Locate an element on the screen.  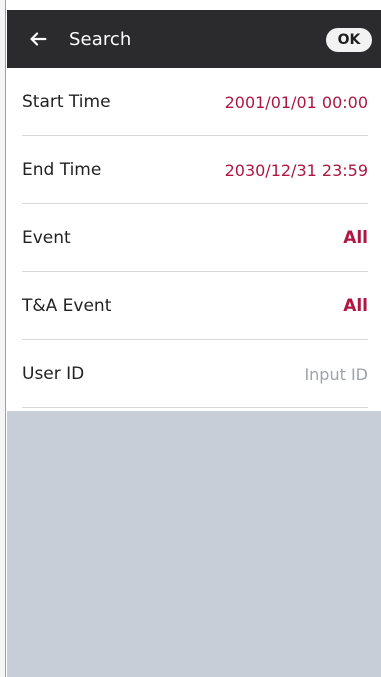
user-id-label: User ID is located at coordinates (53, 374).